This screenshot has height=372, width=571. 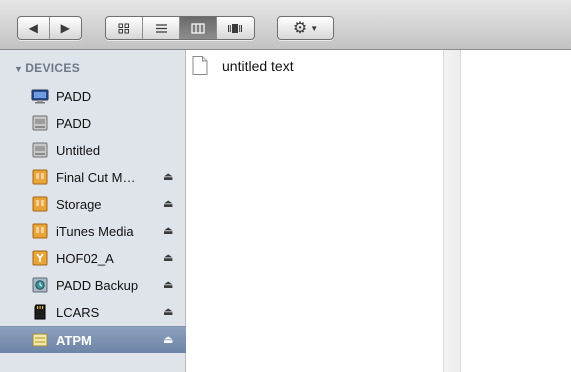 I want to click on view-mode-control, so click(x=180, y=28).